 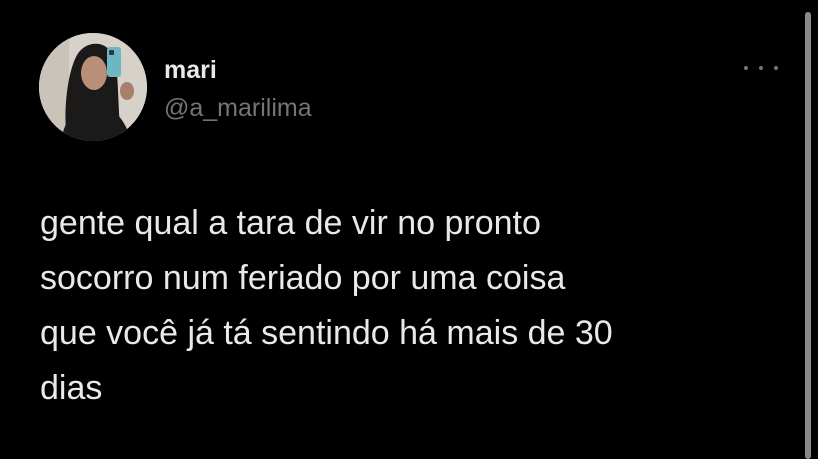 What do you see at coordinates (746, 68) in the screenshot?
I see `more-options-icon` at bounding box center [746, 68].